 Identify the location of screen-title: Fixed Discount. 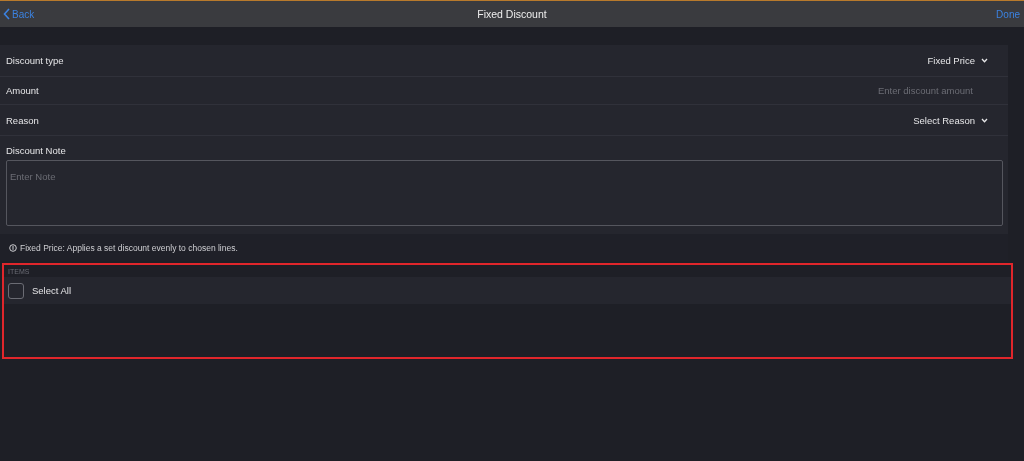
(512, 14).